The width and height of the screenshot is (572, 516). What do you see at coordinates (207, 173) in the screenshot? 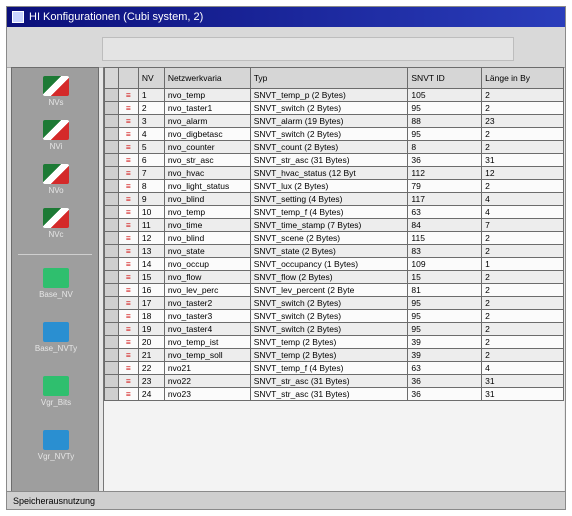
I see `cell-variable: nvo_hvac` at bounding box center [207, 173].